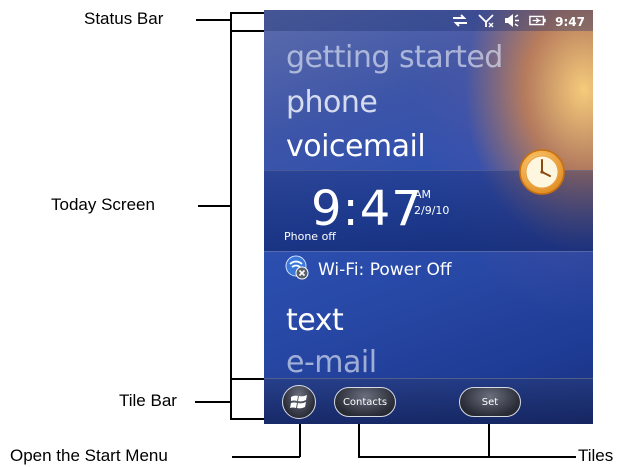  Describe the element at coordinates (596, 455) in the screenshot. I see `callout-tiles: Tiles` at that location.